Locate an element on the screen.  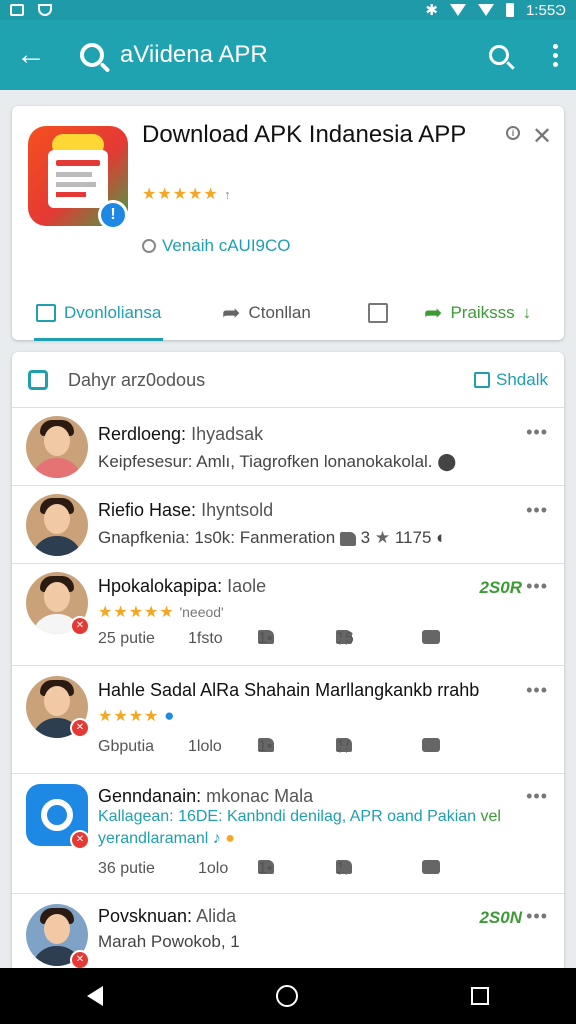
share-button-label: Shdalk is located at coordinates (522, 379).